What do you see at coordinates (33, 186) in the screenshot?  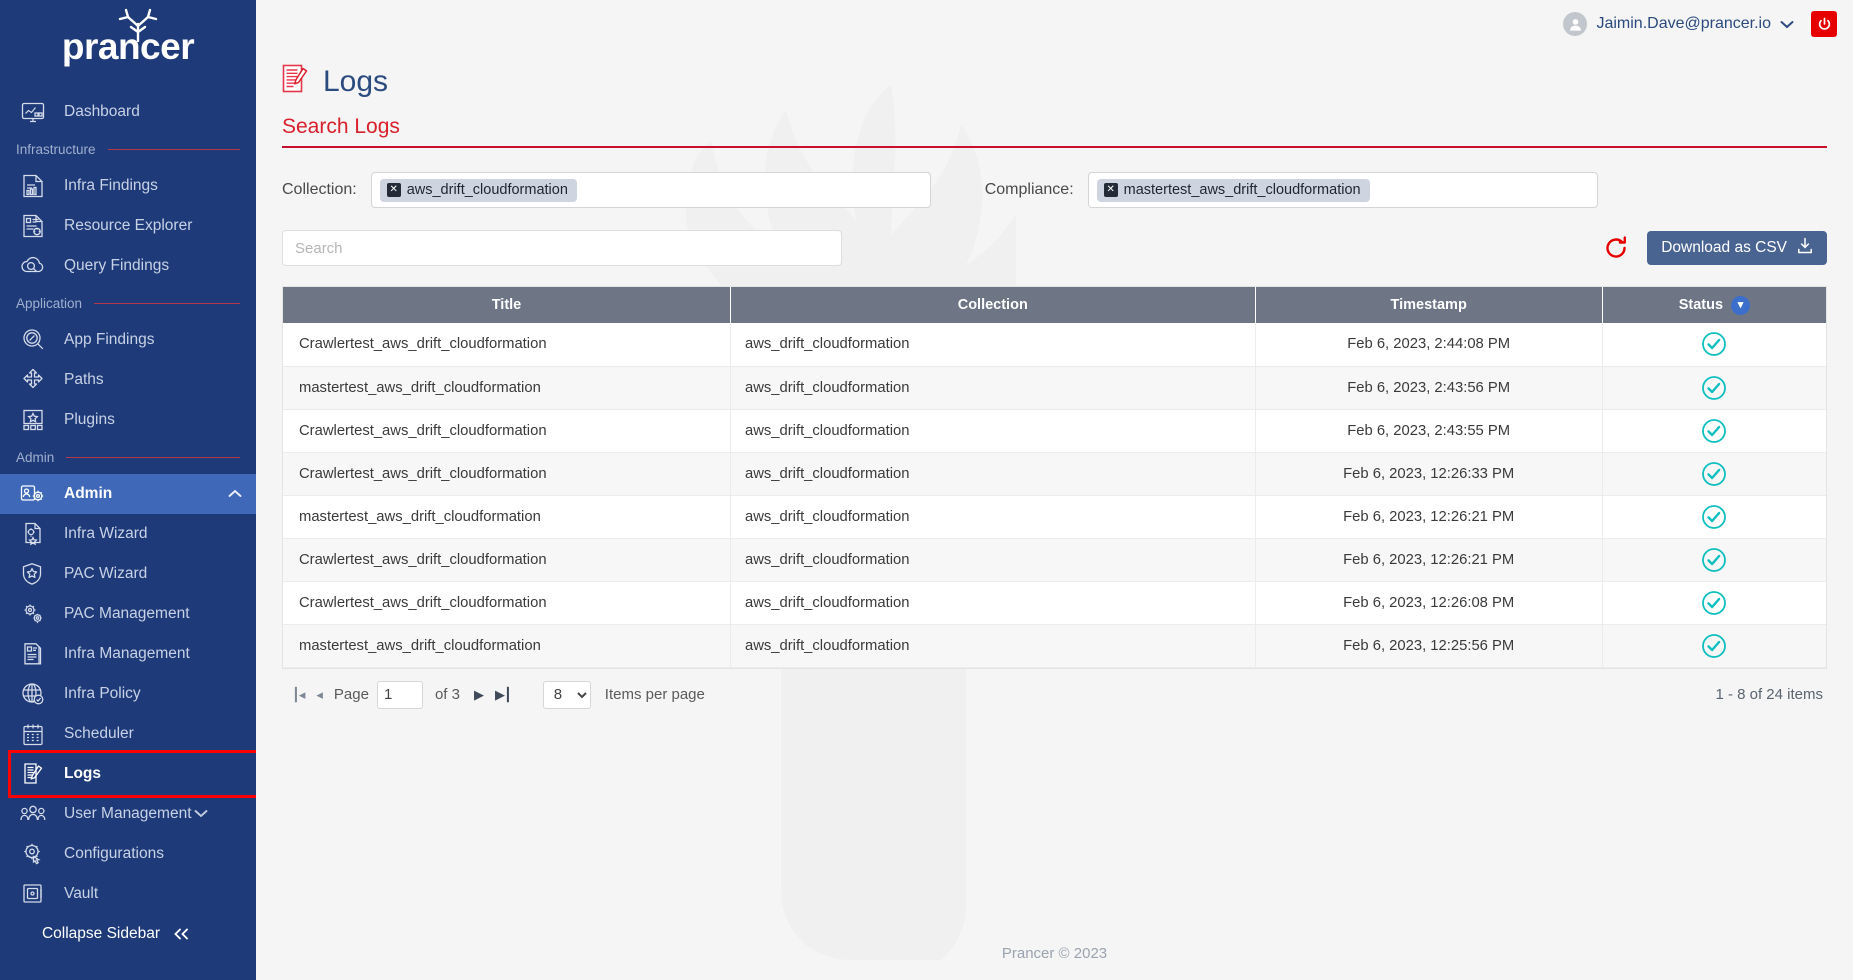 I see `infra-findings-icon` at bounding box center [33, 186].